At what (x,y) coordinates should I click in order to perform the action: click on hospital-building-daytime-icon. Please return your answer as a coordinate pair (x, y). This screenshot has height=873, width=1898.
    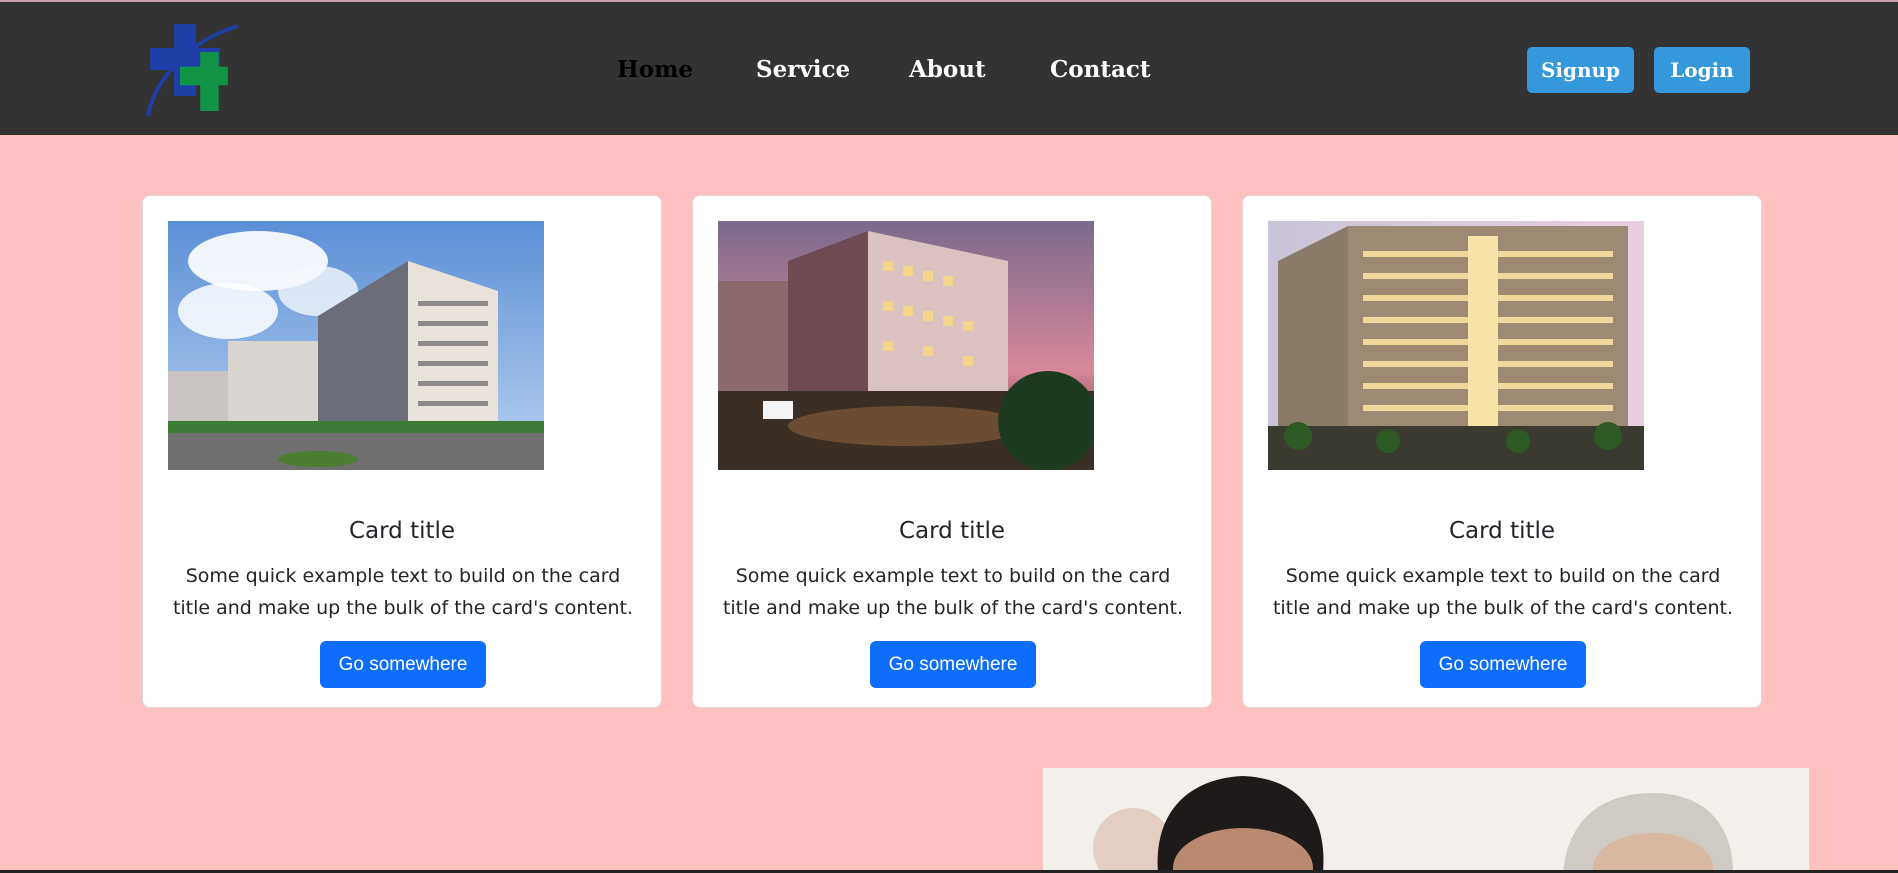
    Looking at the image, I should click on (356, 345).